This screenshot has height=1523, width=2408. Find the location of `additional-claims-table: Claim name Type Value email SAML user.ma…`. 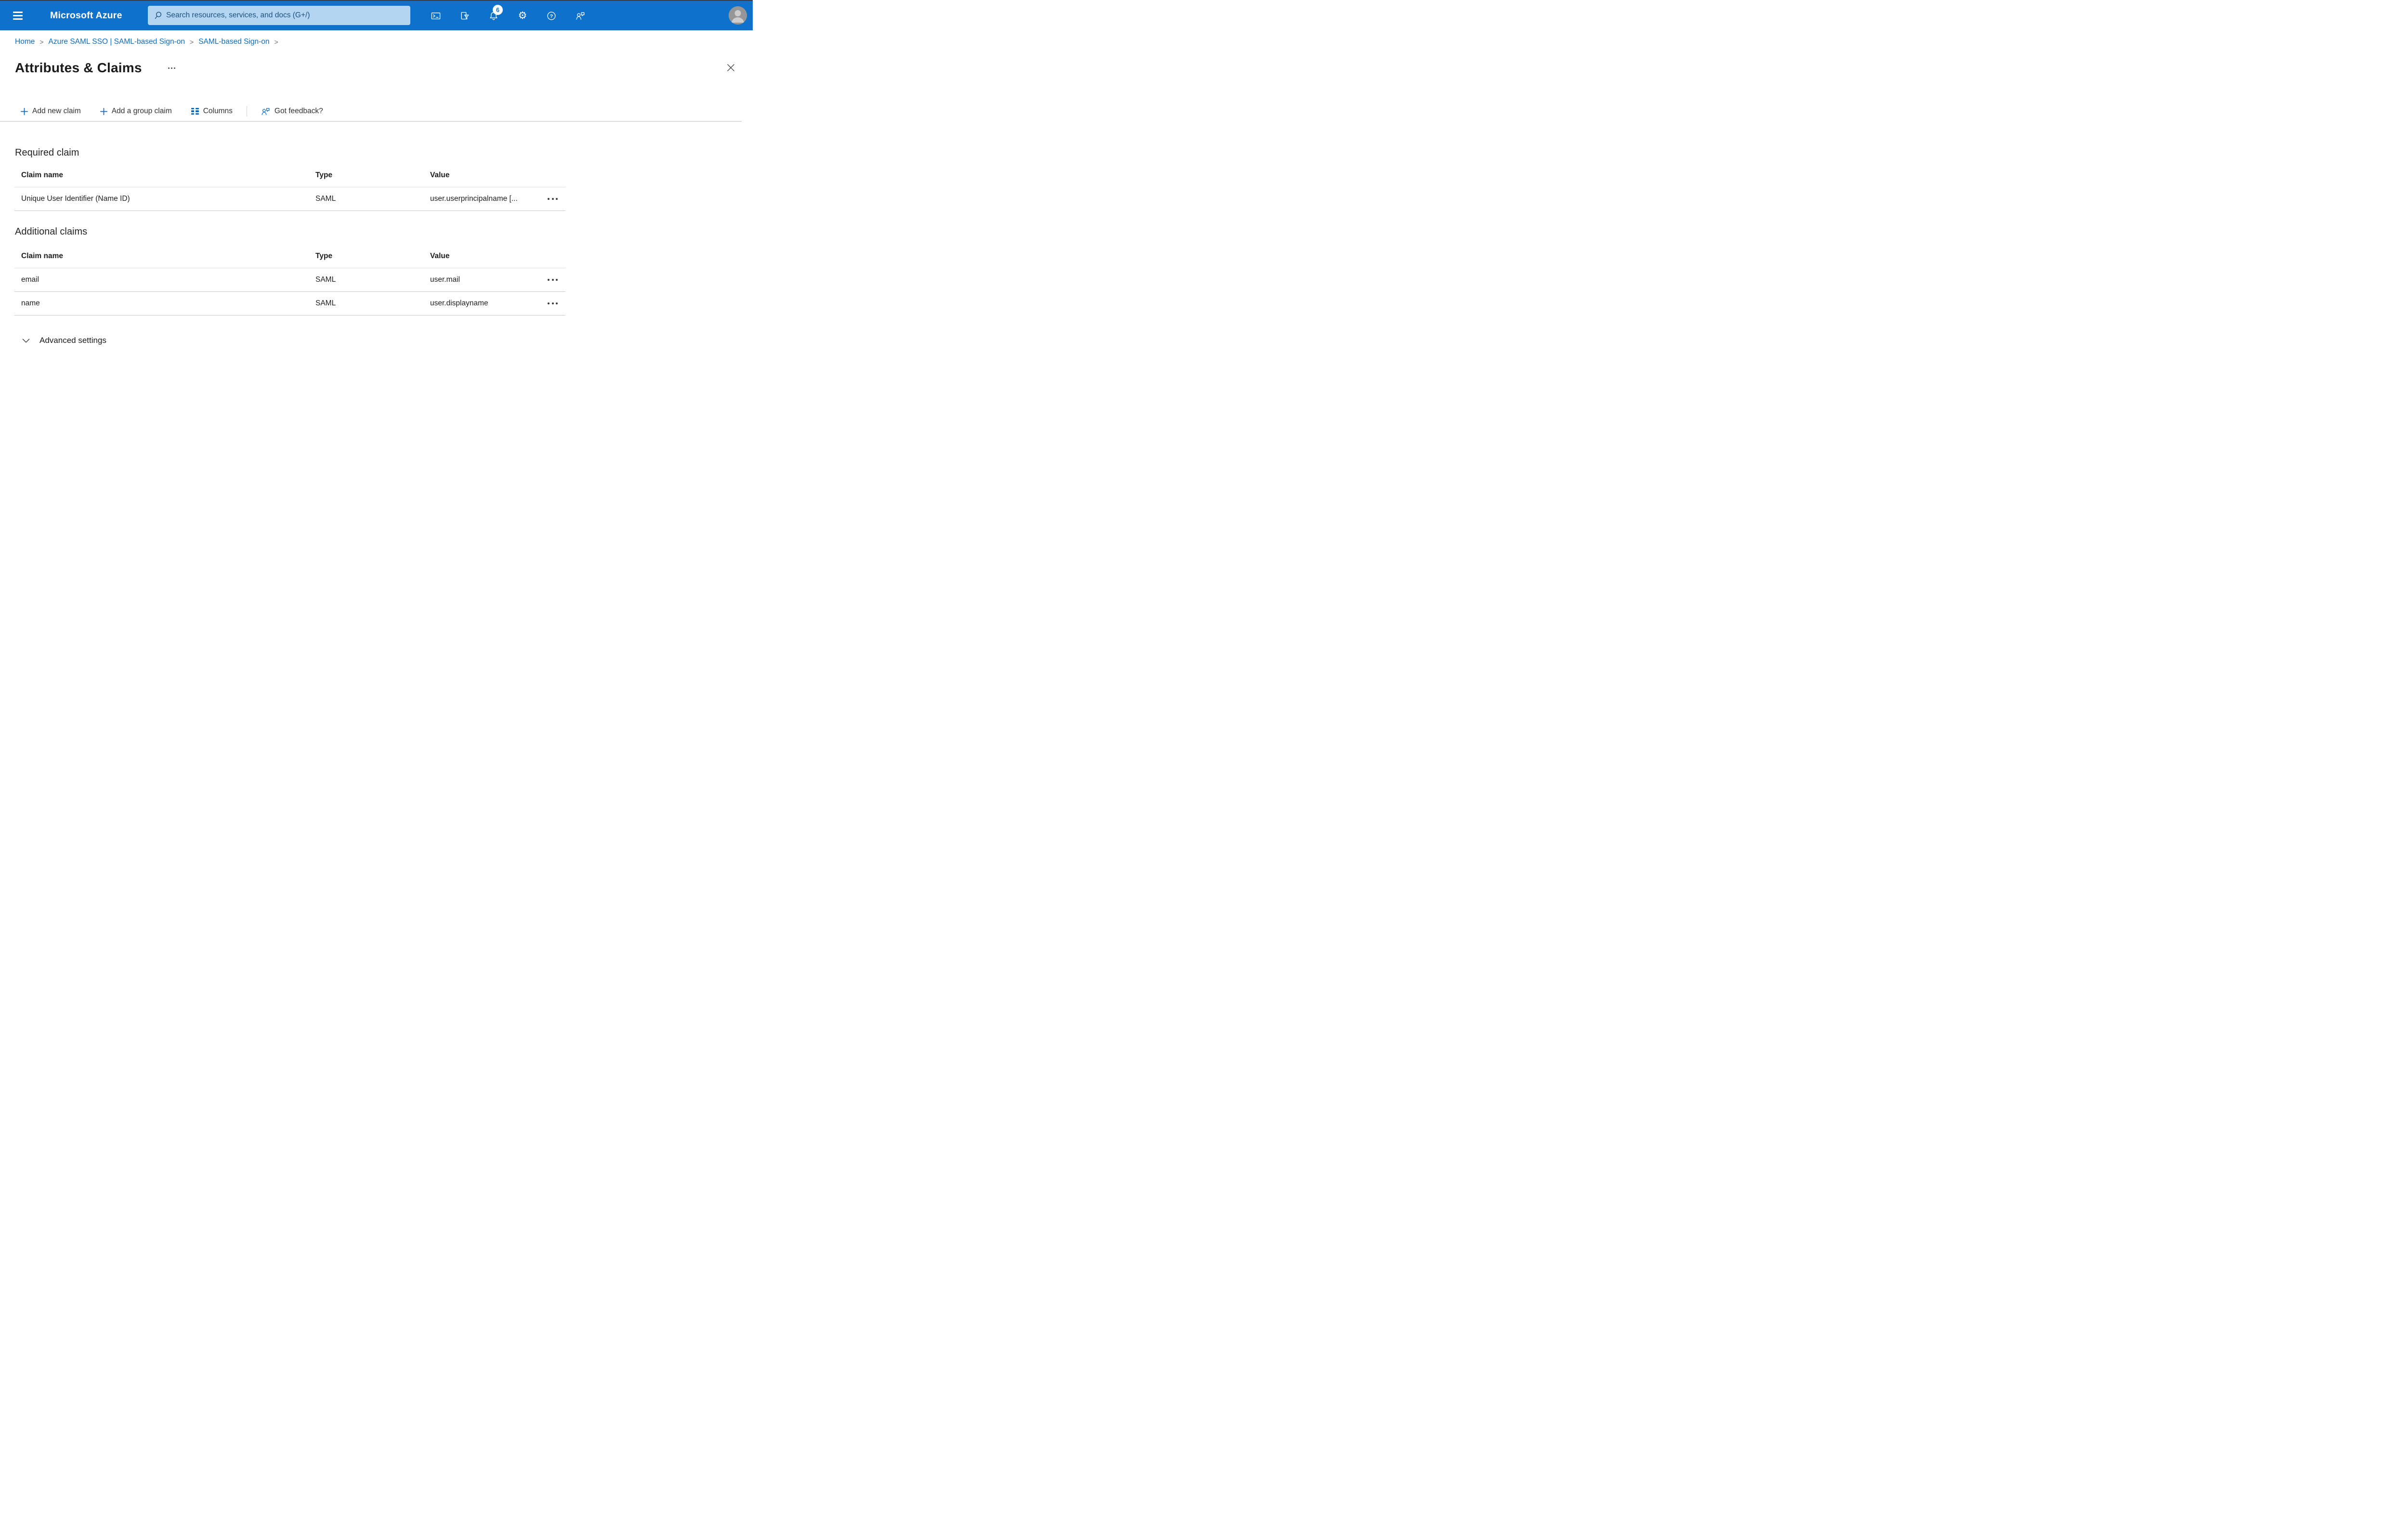

additional-claims-table: Claim name Type Value email SAML user.ma… is located at coordinates (289, 280).